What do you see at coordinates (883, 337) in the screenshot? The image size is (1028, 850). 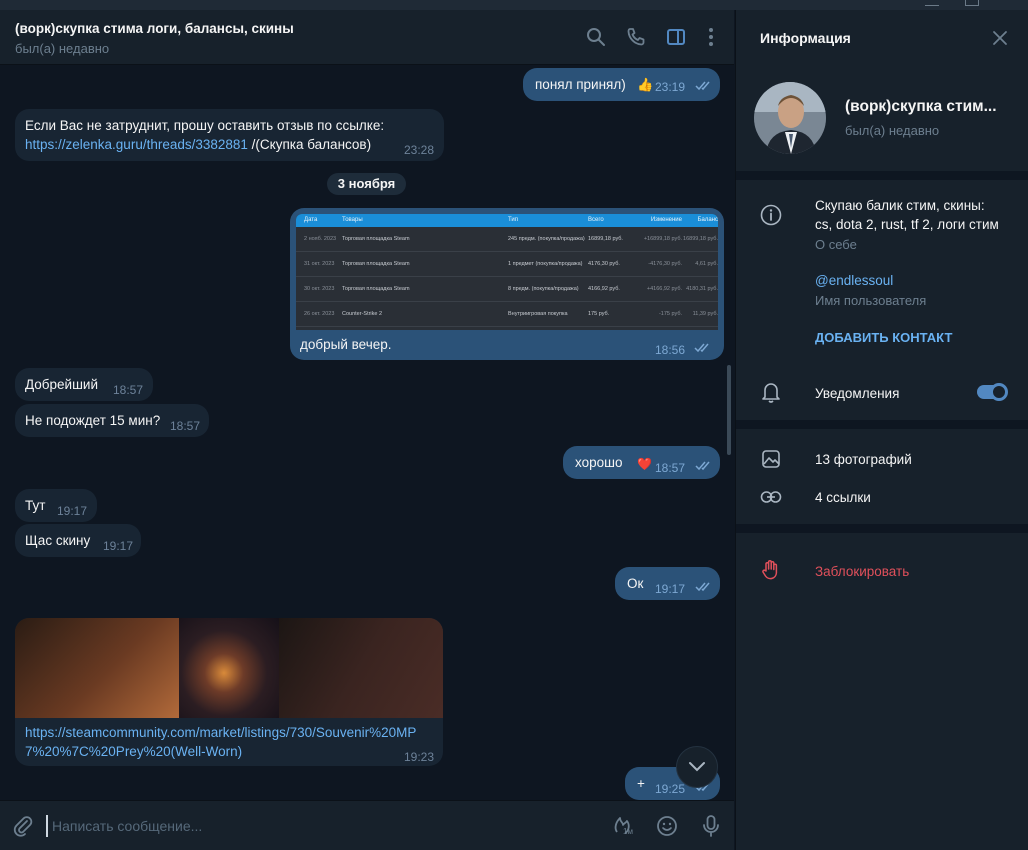 I see `add-contact-button: ДОБАВИТЬ КОНТАКТ` at bounding box center [883, 337].